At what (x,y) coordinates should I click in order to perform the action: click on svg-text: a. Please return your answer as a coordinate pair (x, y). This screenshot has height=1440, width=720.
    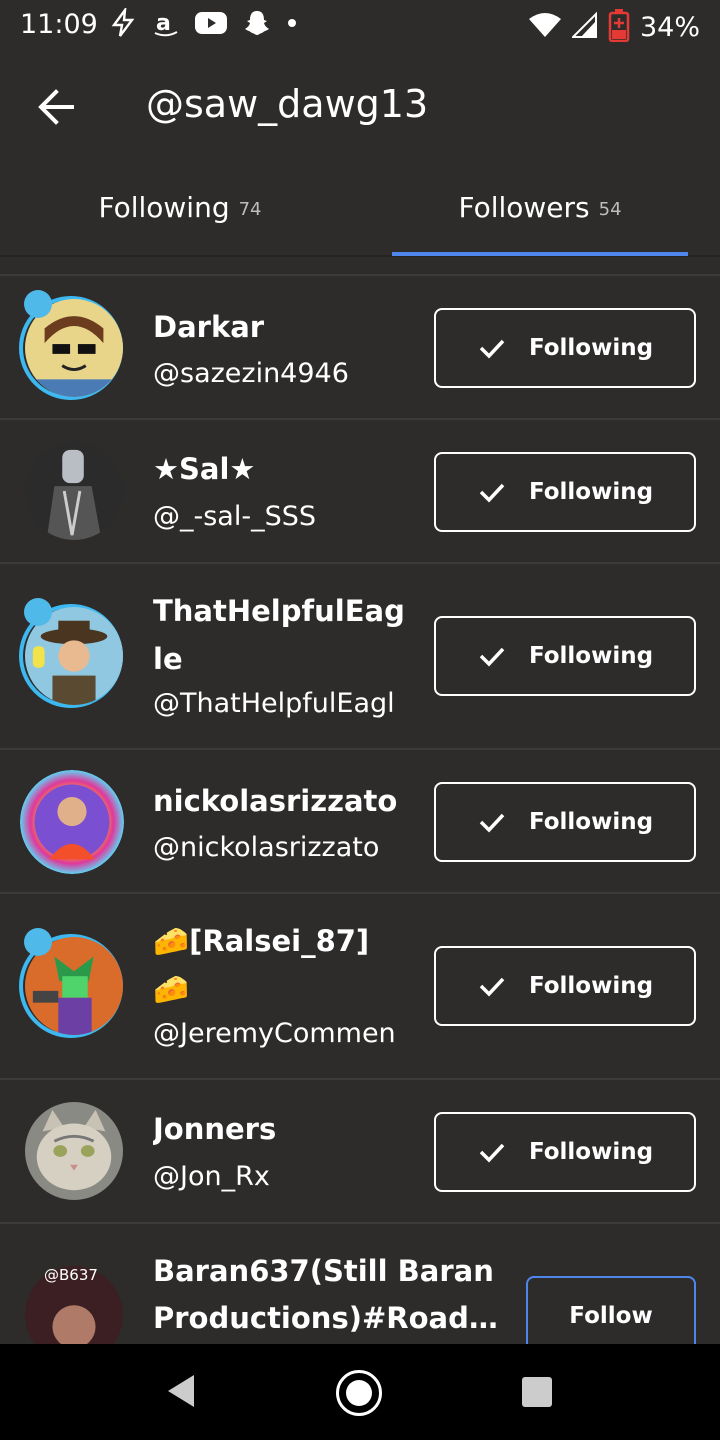
    Looking at the image, I should click on (163, 23).